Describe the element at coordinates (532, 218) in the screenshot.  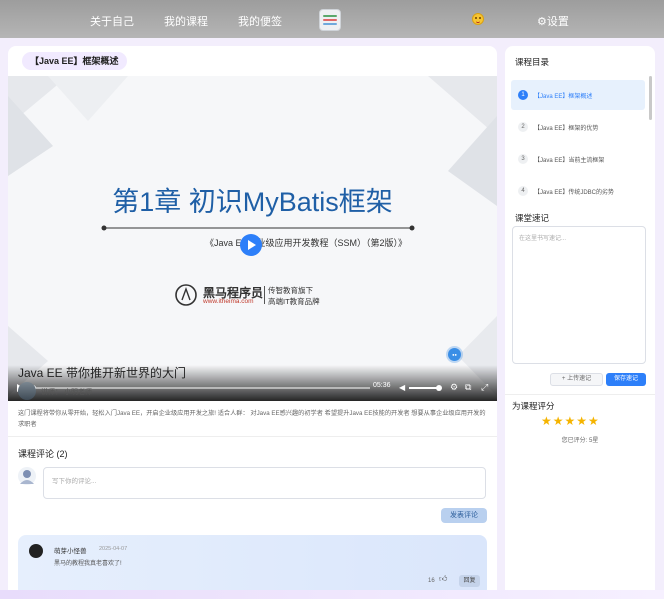
I see `notes-title: 课堂速记` at that location.